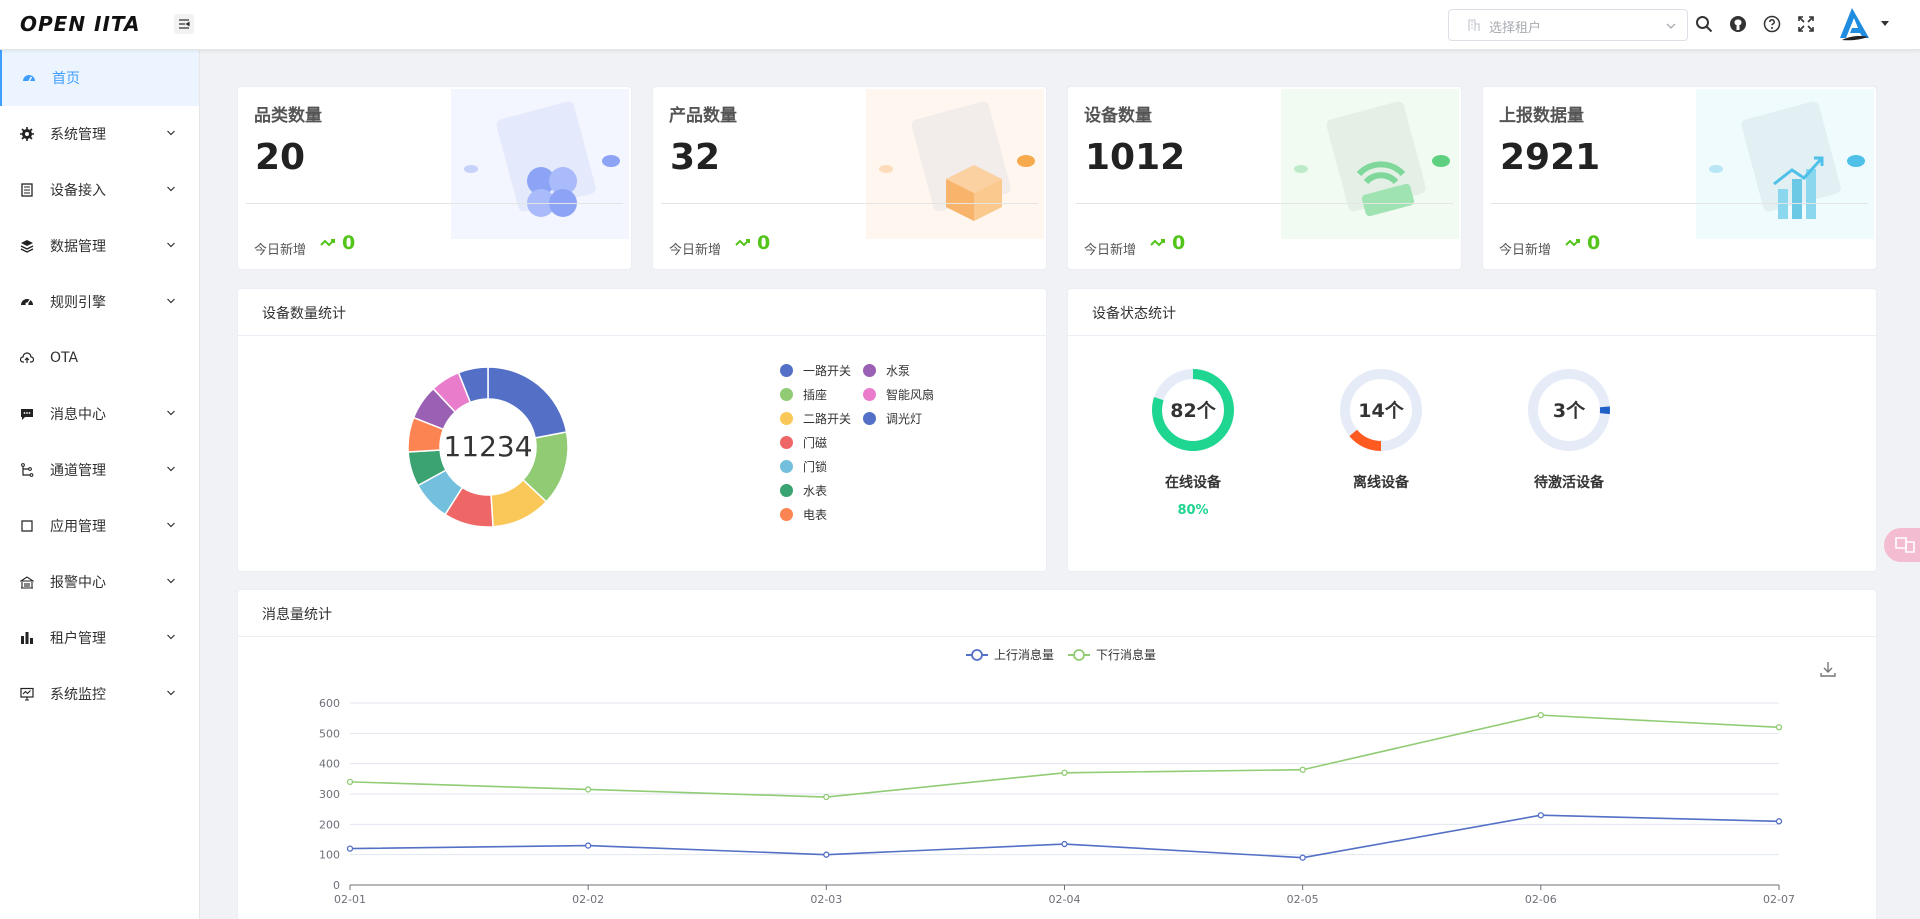 Image resolution: width=1920 pixels, height=919 pixels. I want to click on device-count-donut-chart: 11234, so click(488, 447).